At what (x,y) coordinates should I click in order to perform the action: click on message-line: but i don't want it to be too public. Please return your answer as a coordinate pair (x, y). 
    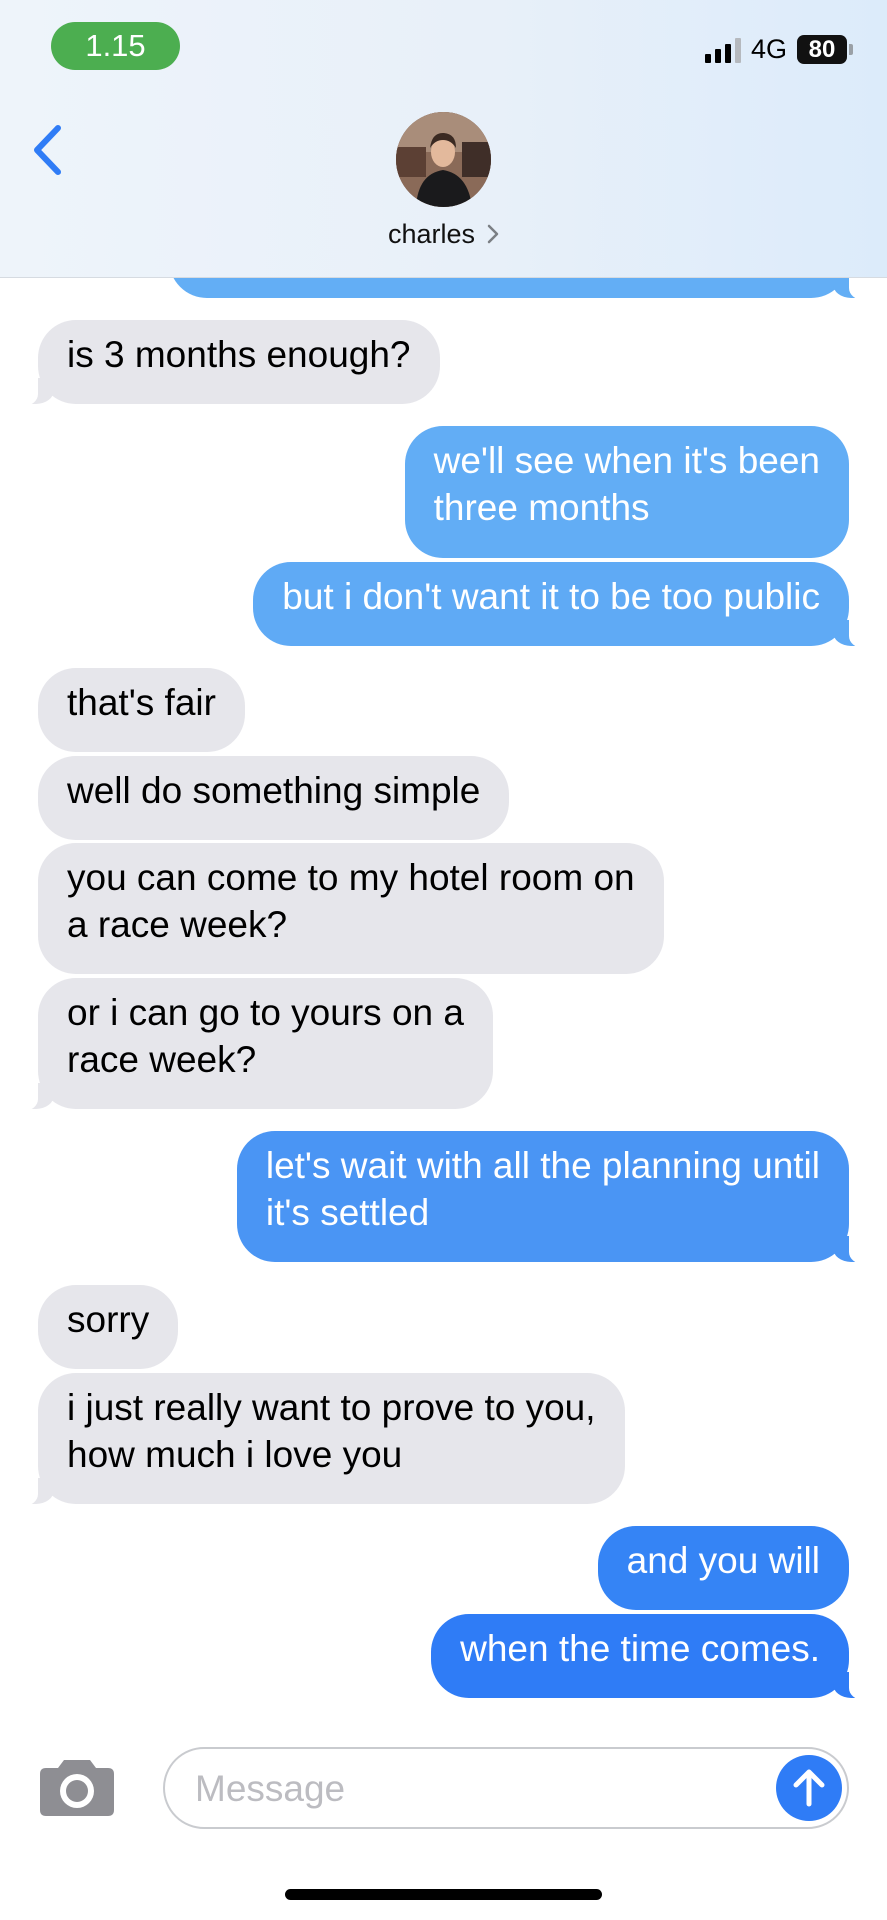
    Looking at the image, I should click on (551, 596).